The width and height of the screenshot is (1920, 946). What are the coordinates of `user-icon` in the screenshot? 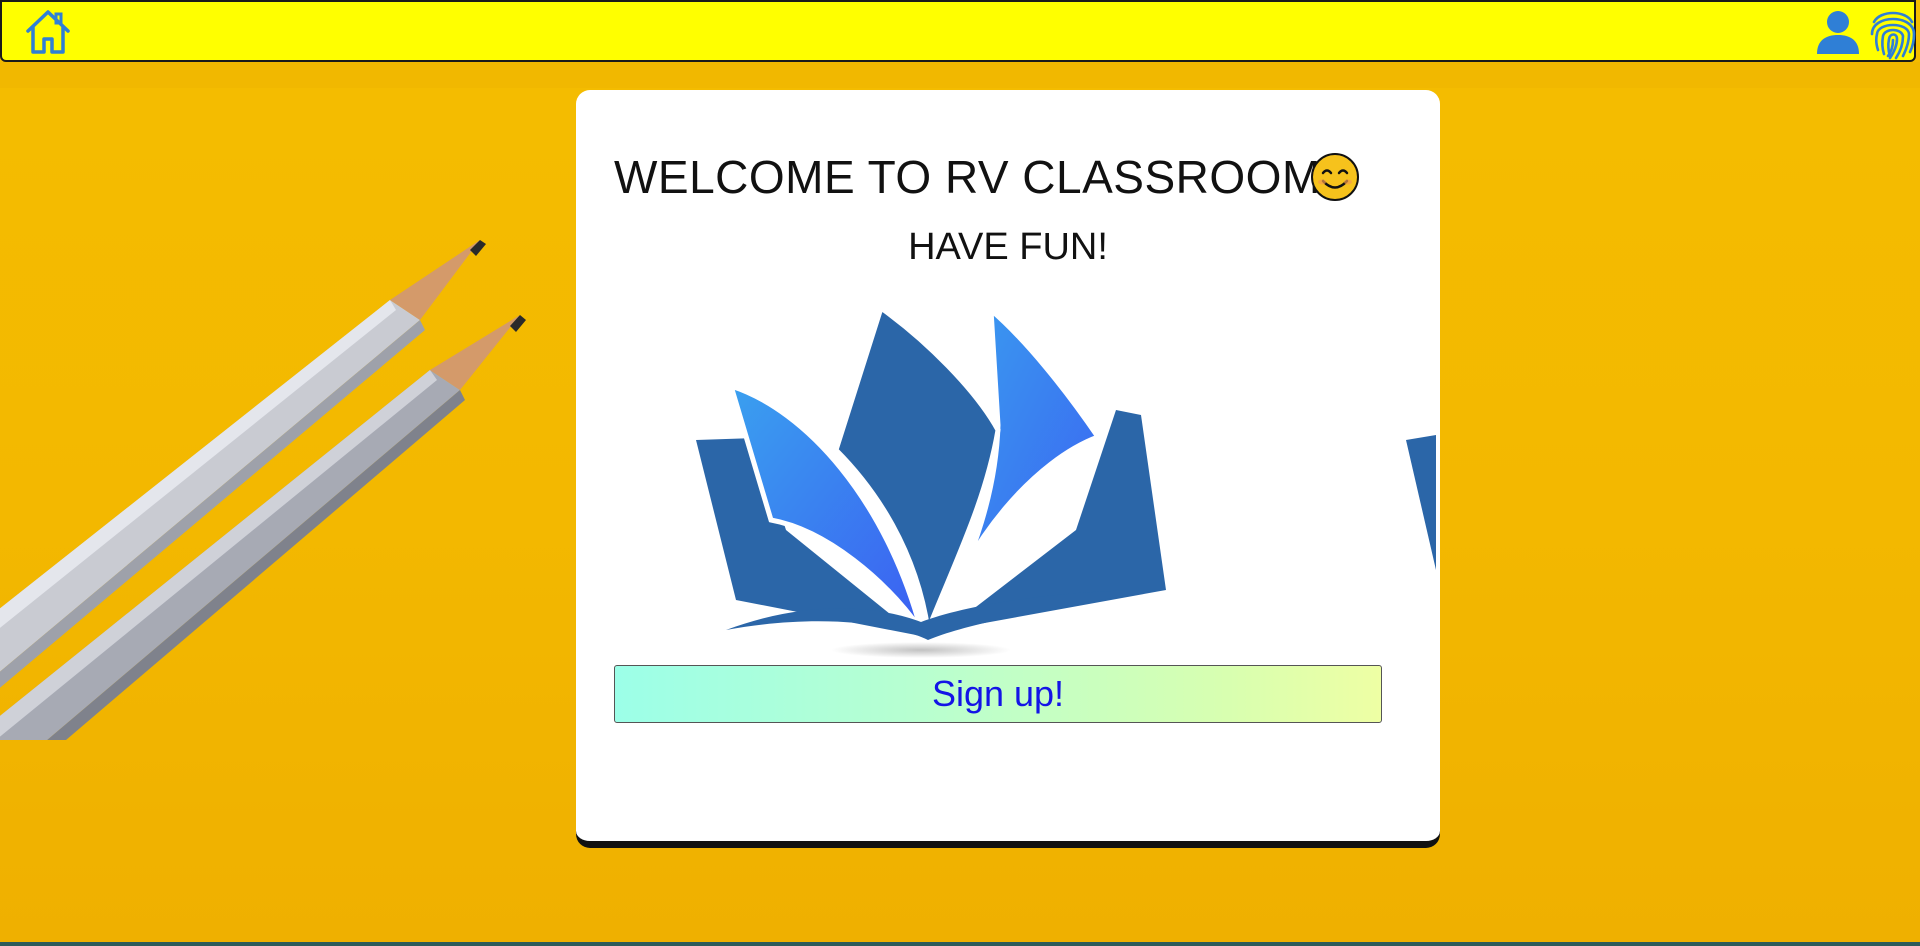 It's located at (1838, 32).